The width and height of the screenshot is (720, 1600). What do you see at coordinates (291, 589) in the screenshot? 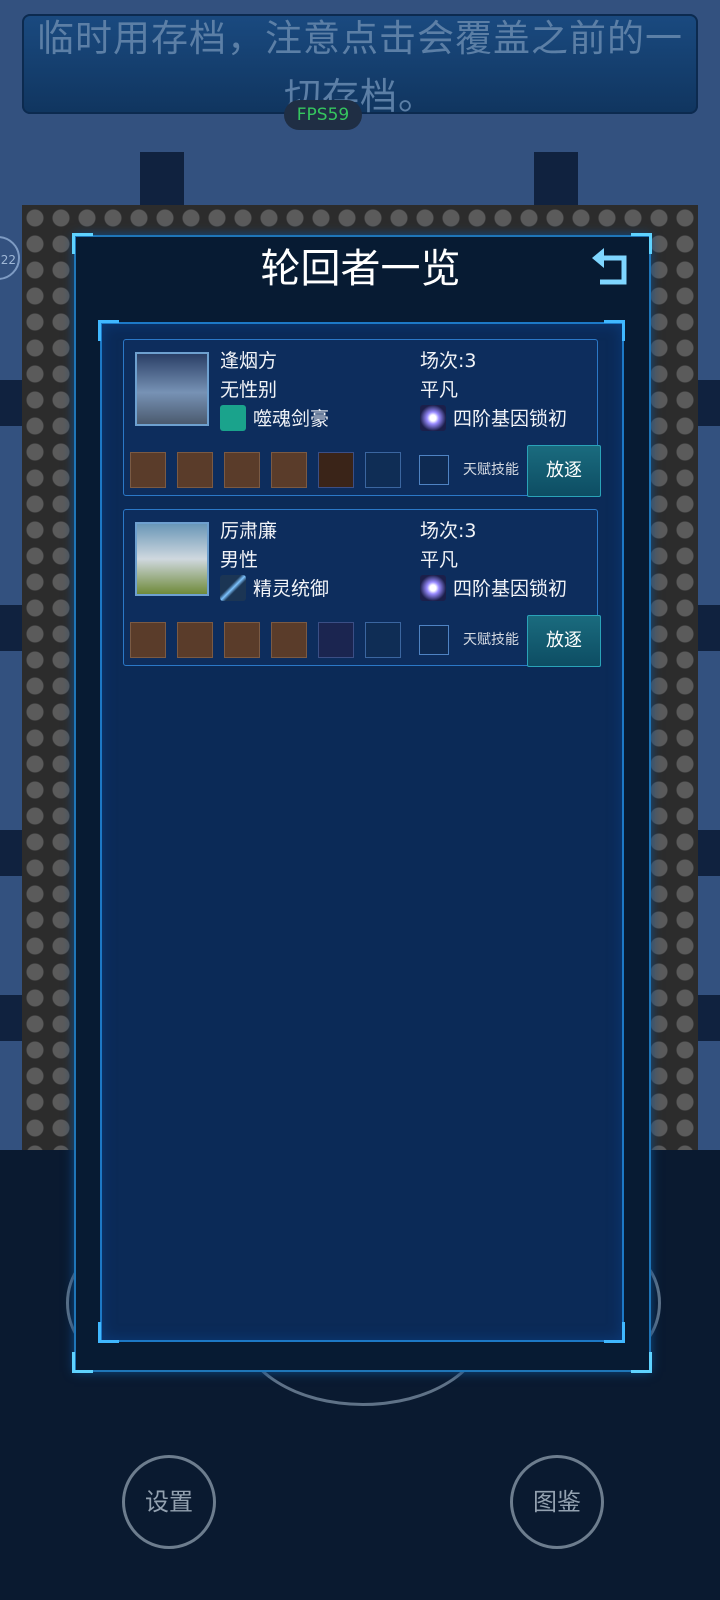
I see `character-class: 精灵统御` at bounding box center [291, 589].